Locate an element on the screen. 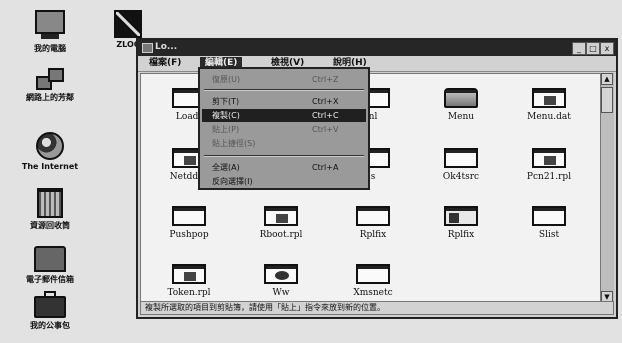 Image resolution: width=622 pixels, height=343 pixels. file-name: Pushpop is located at coordinates (189, 235).